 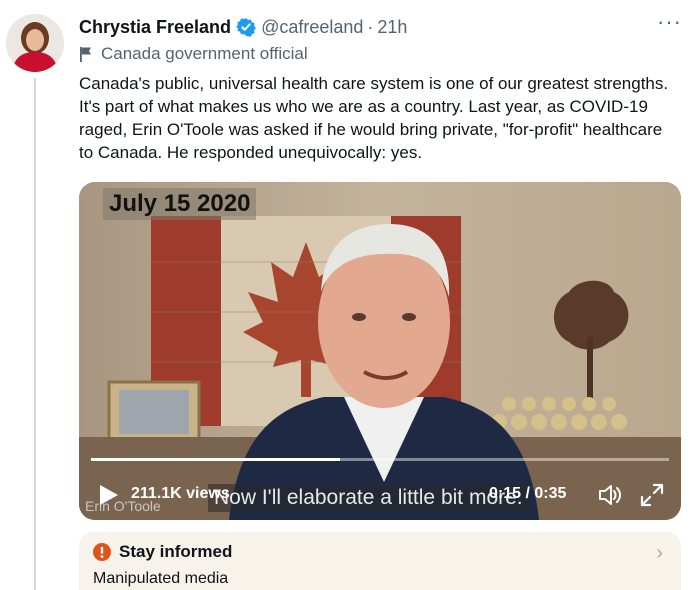 What do you see at coordinates (392, 27) in the screenshot?
I see `timestamp: 21h` at bounding box center [392, 27].